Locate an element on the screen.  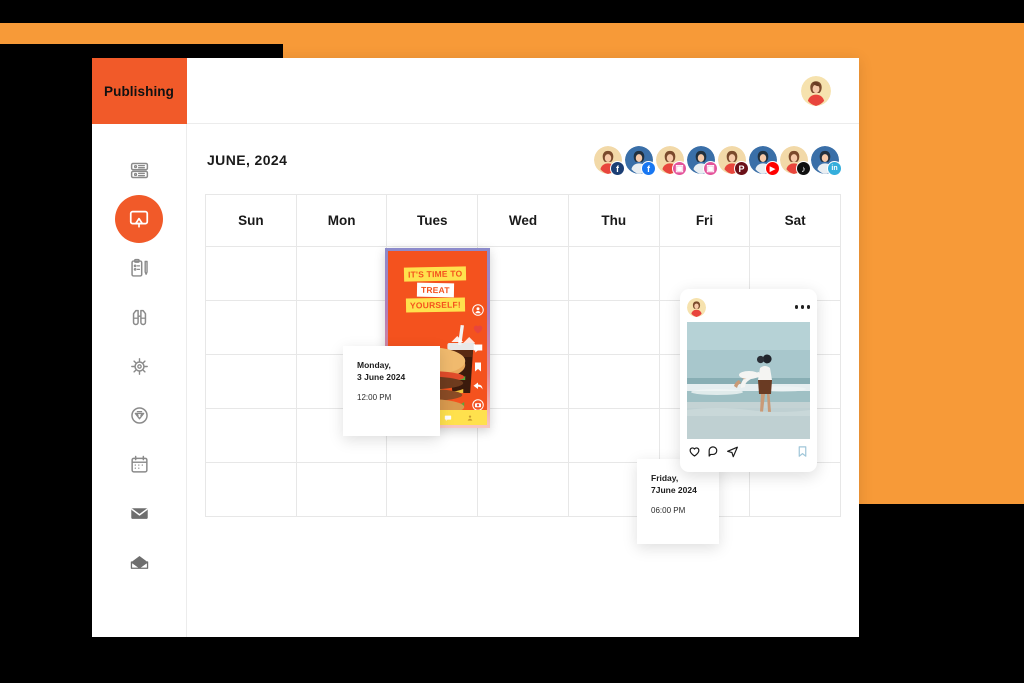
youtube-badge-icon: ▶ is located at coordinates (772, 168).